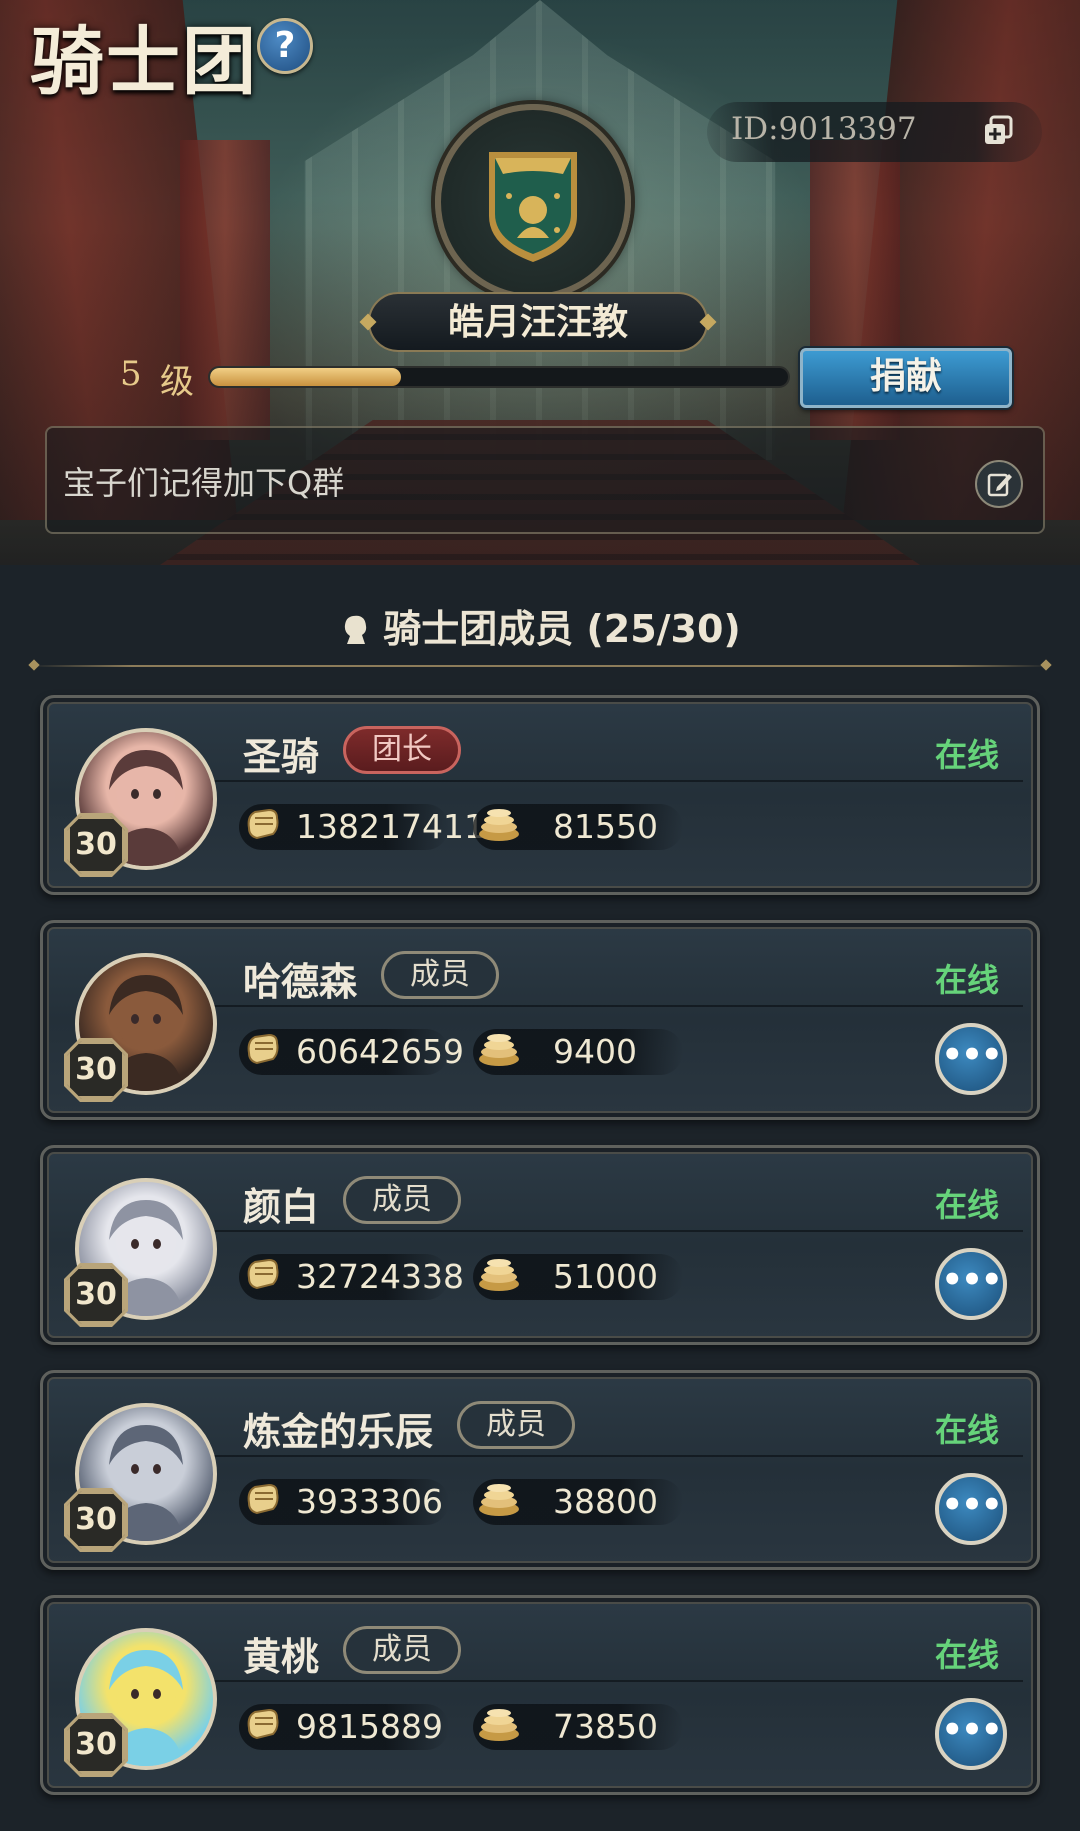  Describe the element at coordinates (390, 826) in the screenshot. I see `member-power: 138217411` at that location.